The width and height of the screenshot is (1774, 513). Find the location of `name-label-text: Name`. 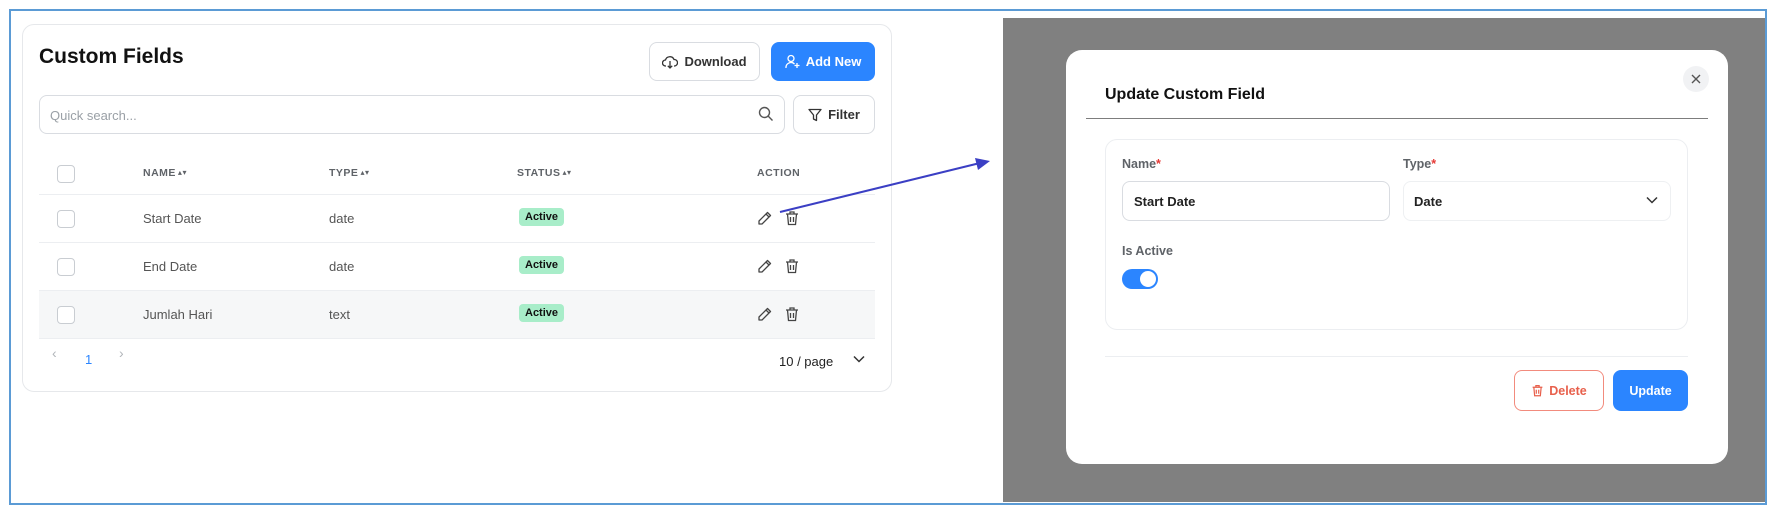

name-label-text: Name is located at coordinates (1139, 164).